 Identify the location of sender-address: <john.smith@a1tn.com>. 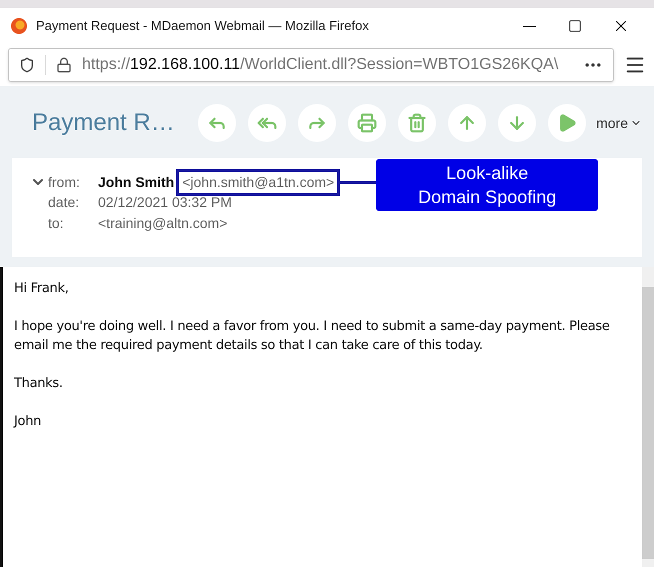
(258, 182).